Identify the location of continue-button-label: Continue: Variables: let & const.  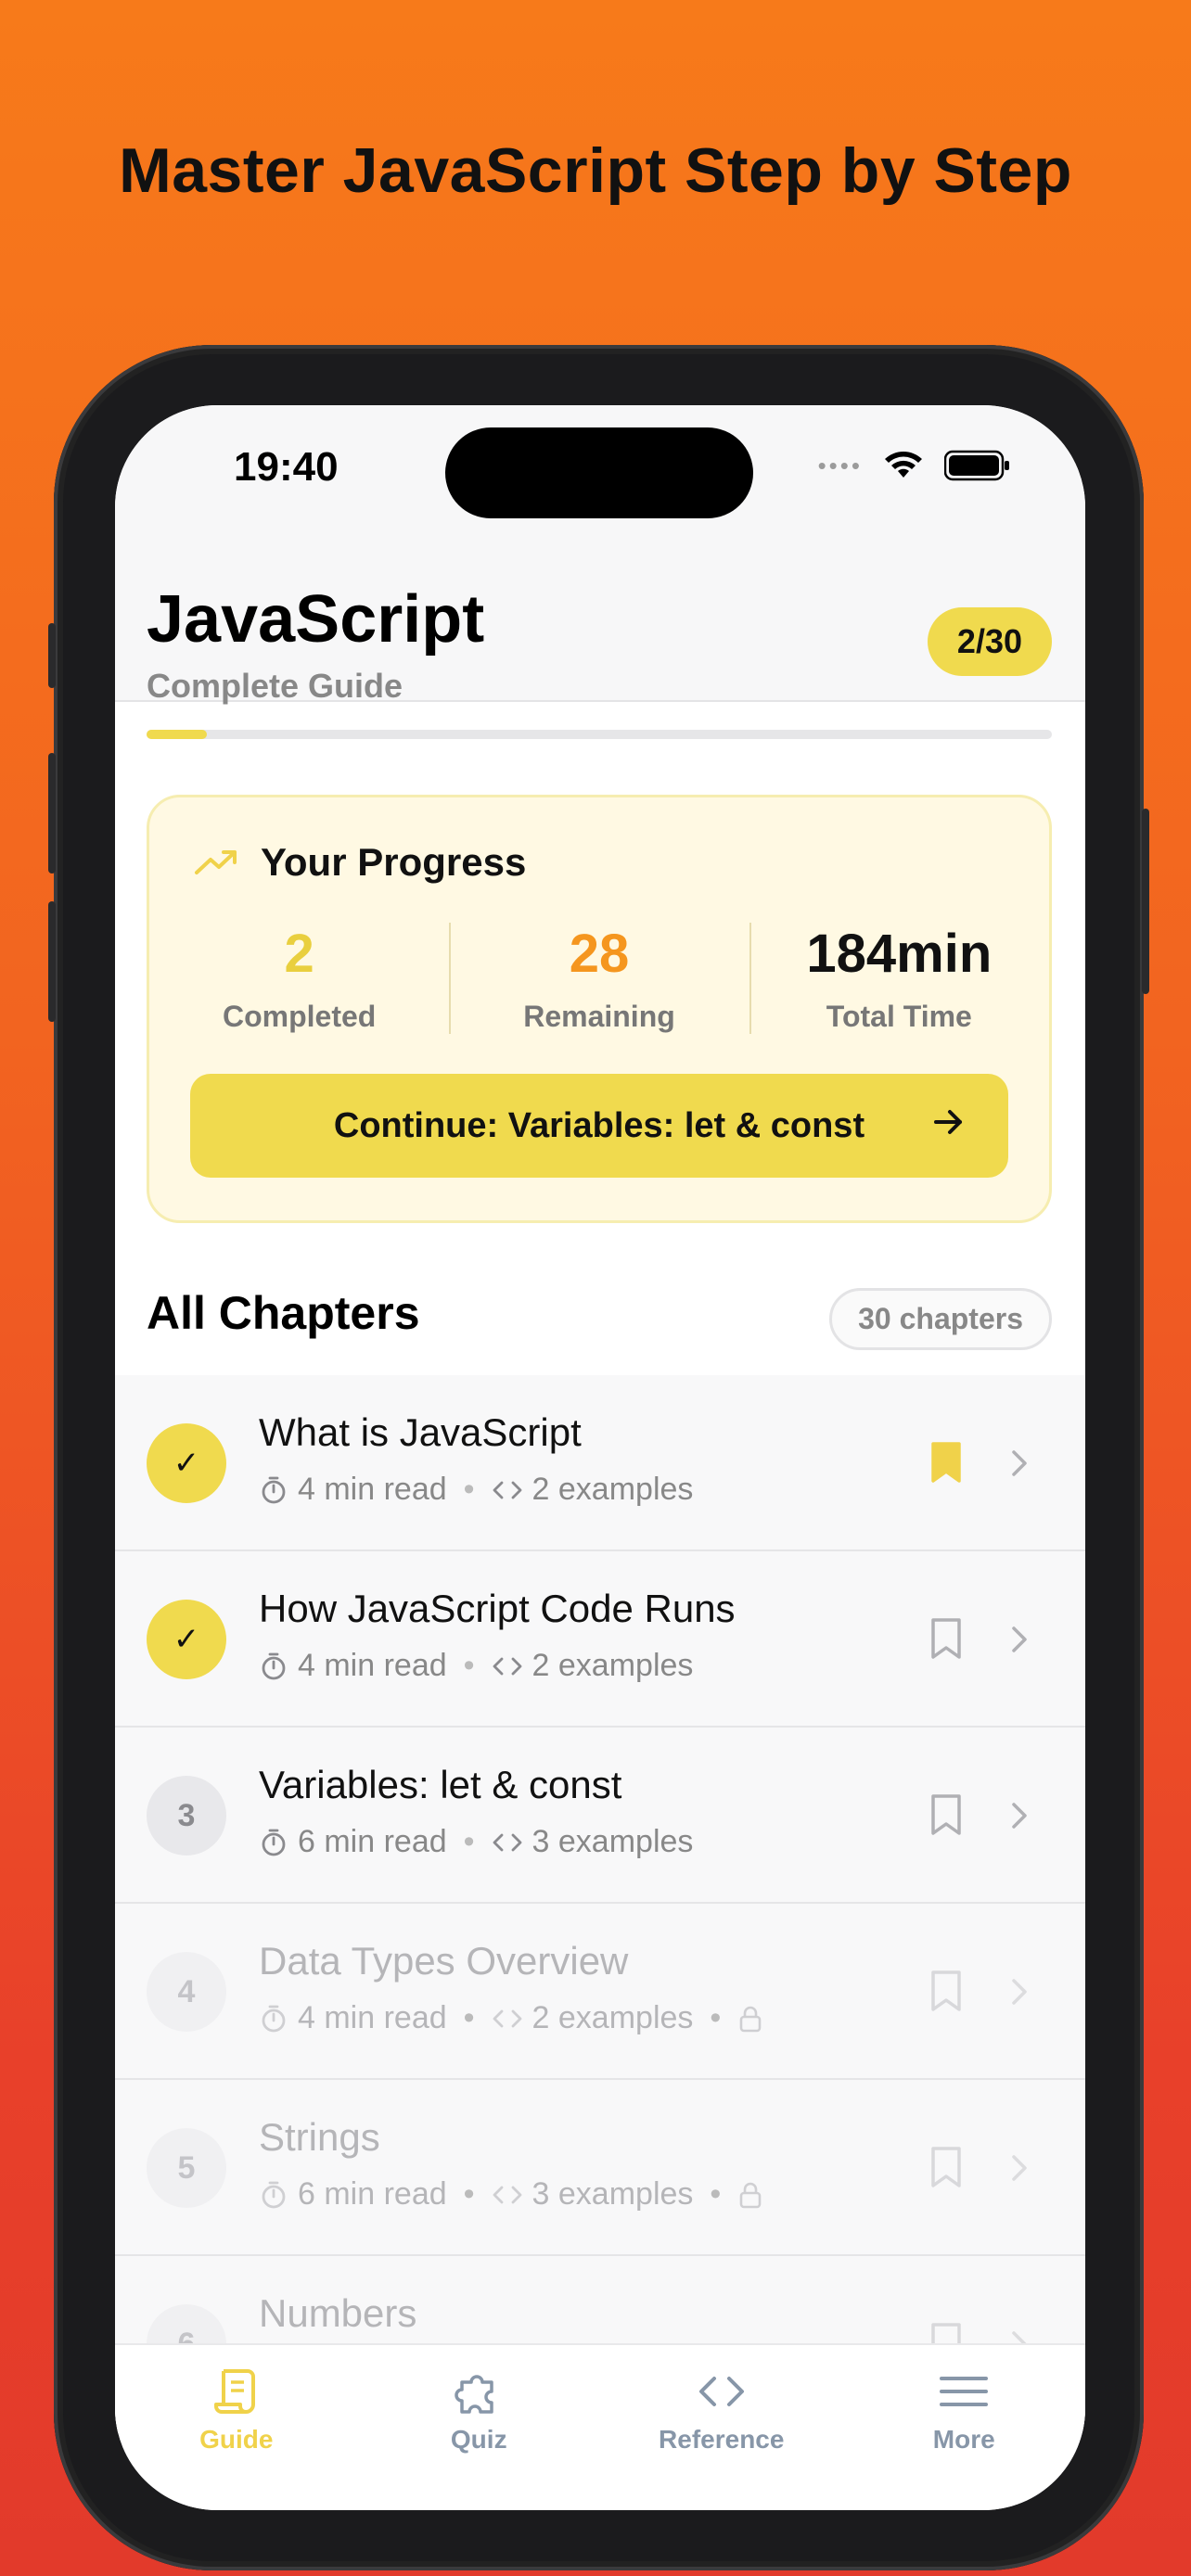
(599, 1125).